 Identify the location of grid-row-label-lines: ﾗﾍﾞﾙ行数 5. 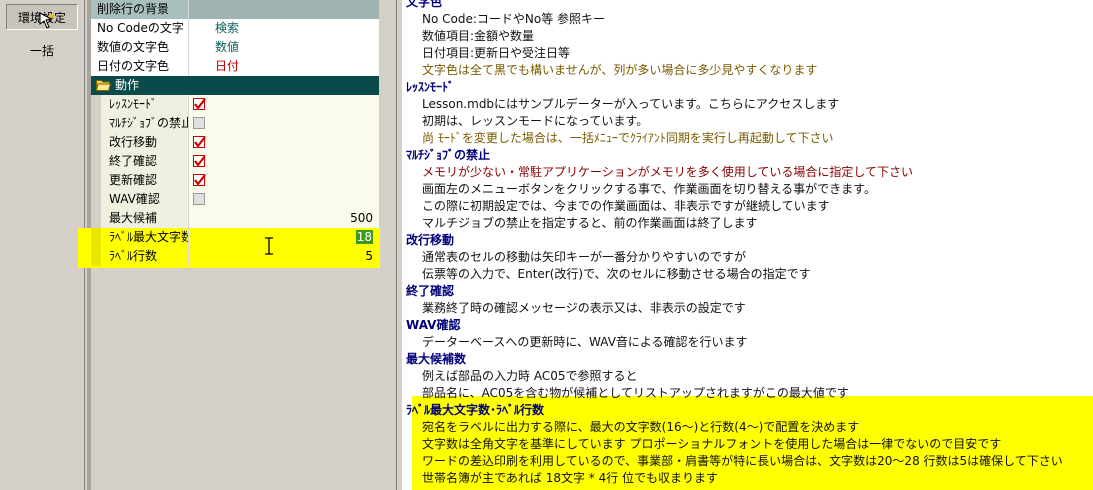
(235, 256).